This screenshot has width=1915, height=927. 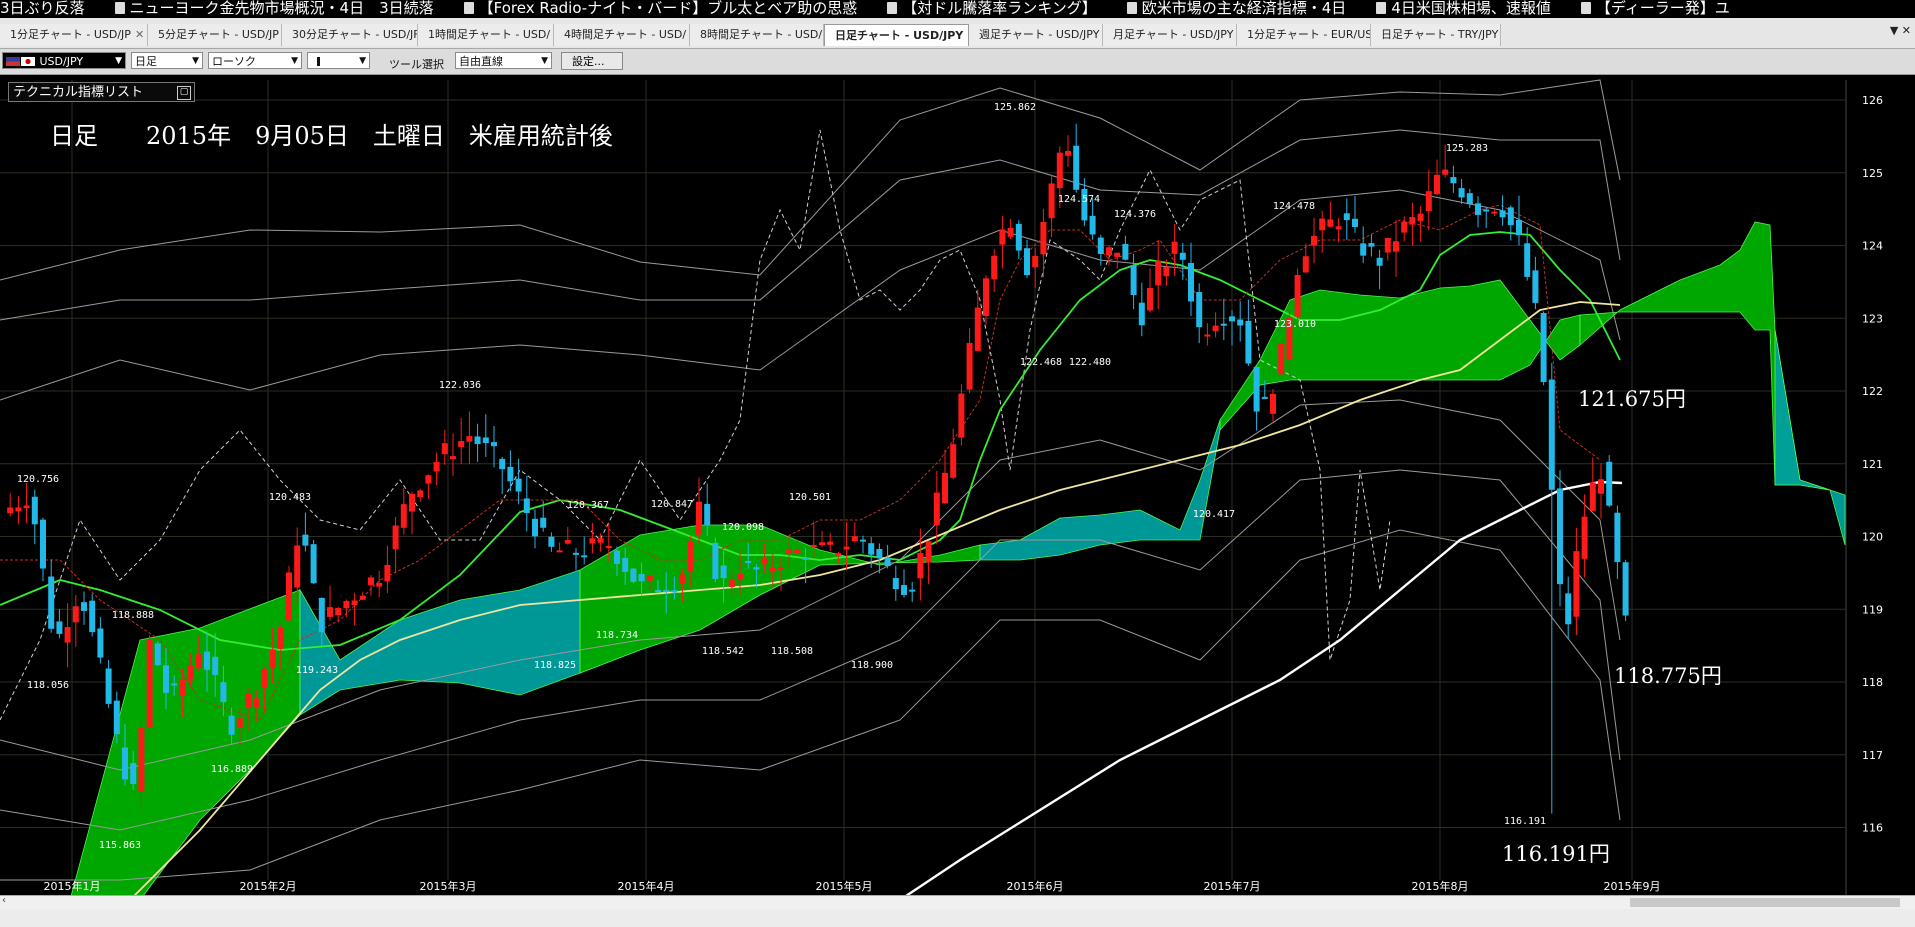 I want to click on price-label: 124.376, so click(x=1135, y=214).